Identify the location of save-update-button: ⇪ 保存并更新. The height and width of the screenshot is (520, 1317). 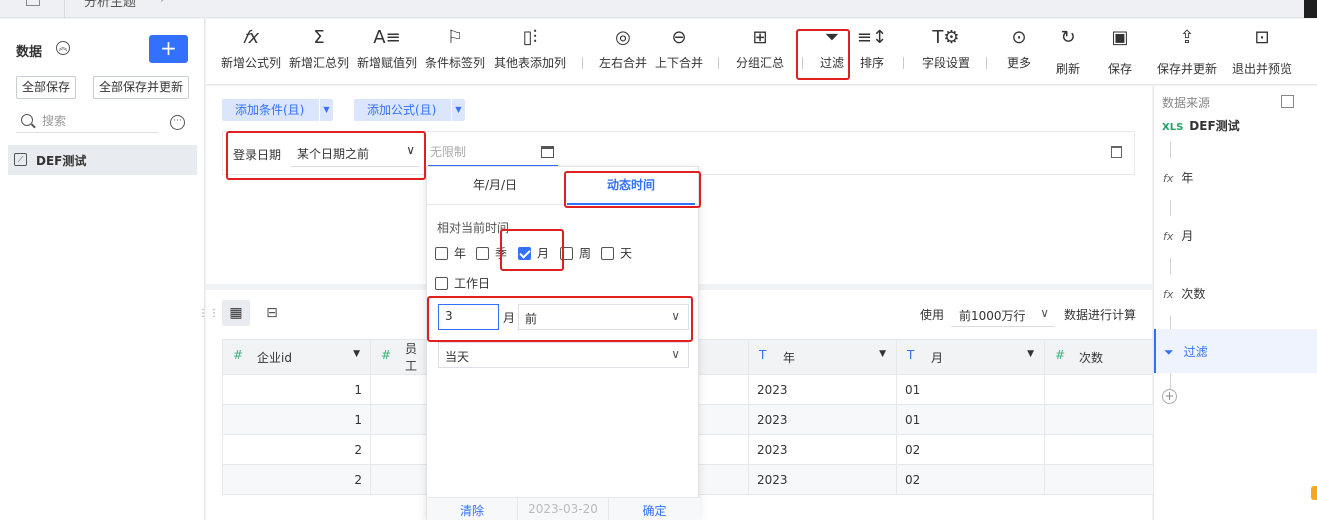
(1187, 52).